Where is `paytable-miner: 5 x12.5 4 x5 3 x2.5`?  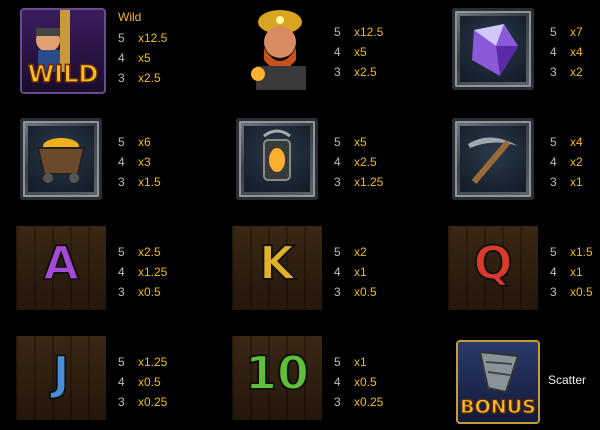
paytable-miner: 5 x12.5 4 x5 3 x2.5 is located at coordinates (316, 50).